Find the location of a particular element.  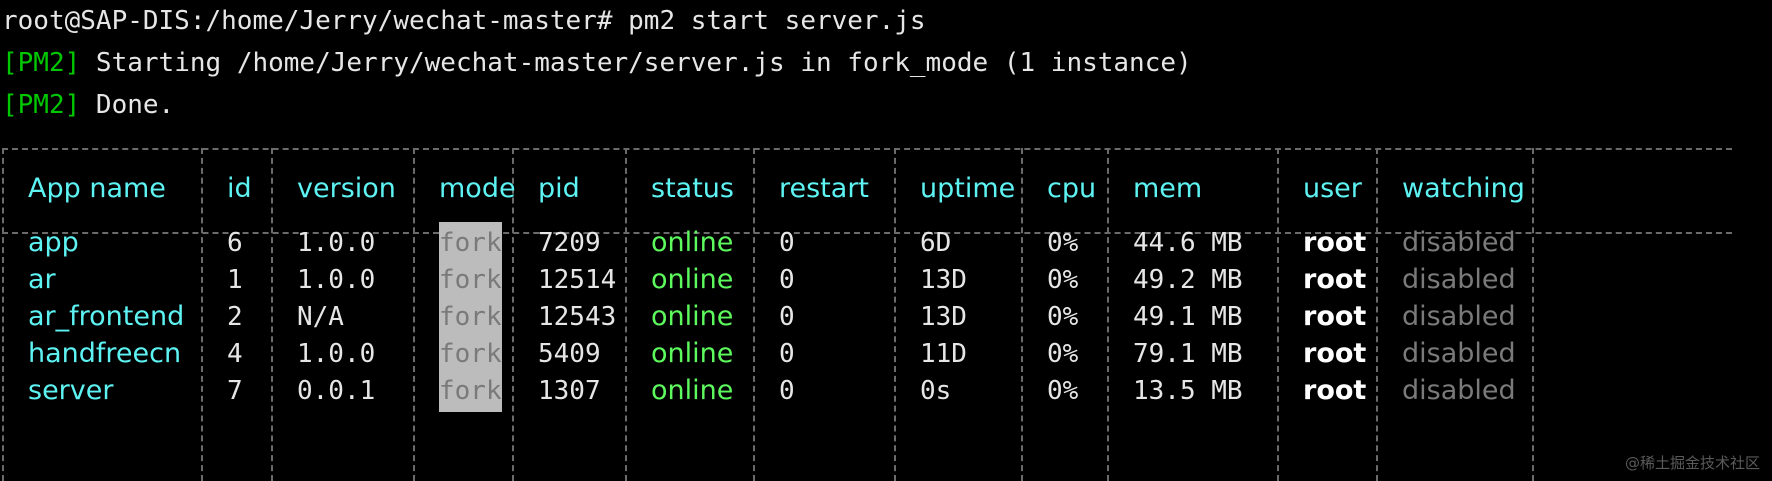

watermark: @稀土掘金技术社区 is located at coordinates (1692, 463).